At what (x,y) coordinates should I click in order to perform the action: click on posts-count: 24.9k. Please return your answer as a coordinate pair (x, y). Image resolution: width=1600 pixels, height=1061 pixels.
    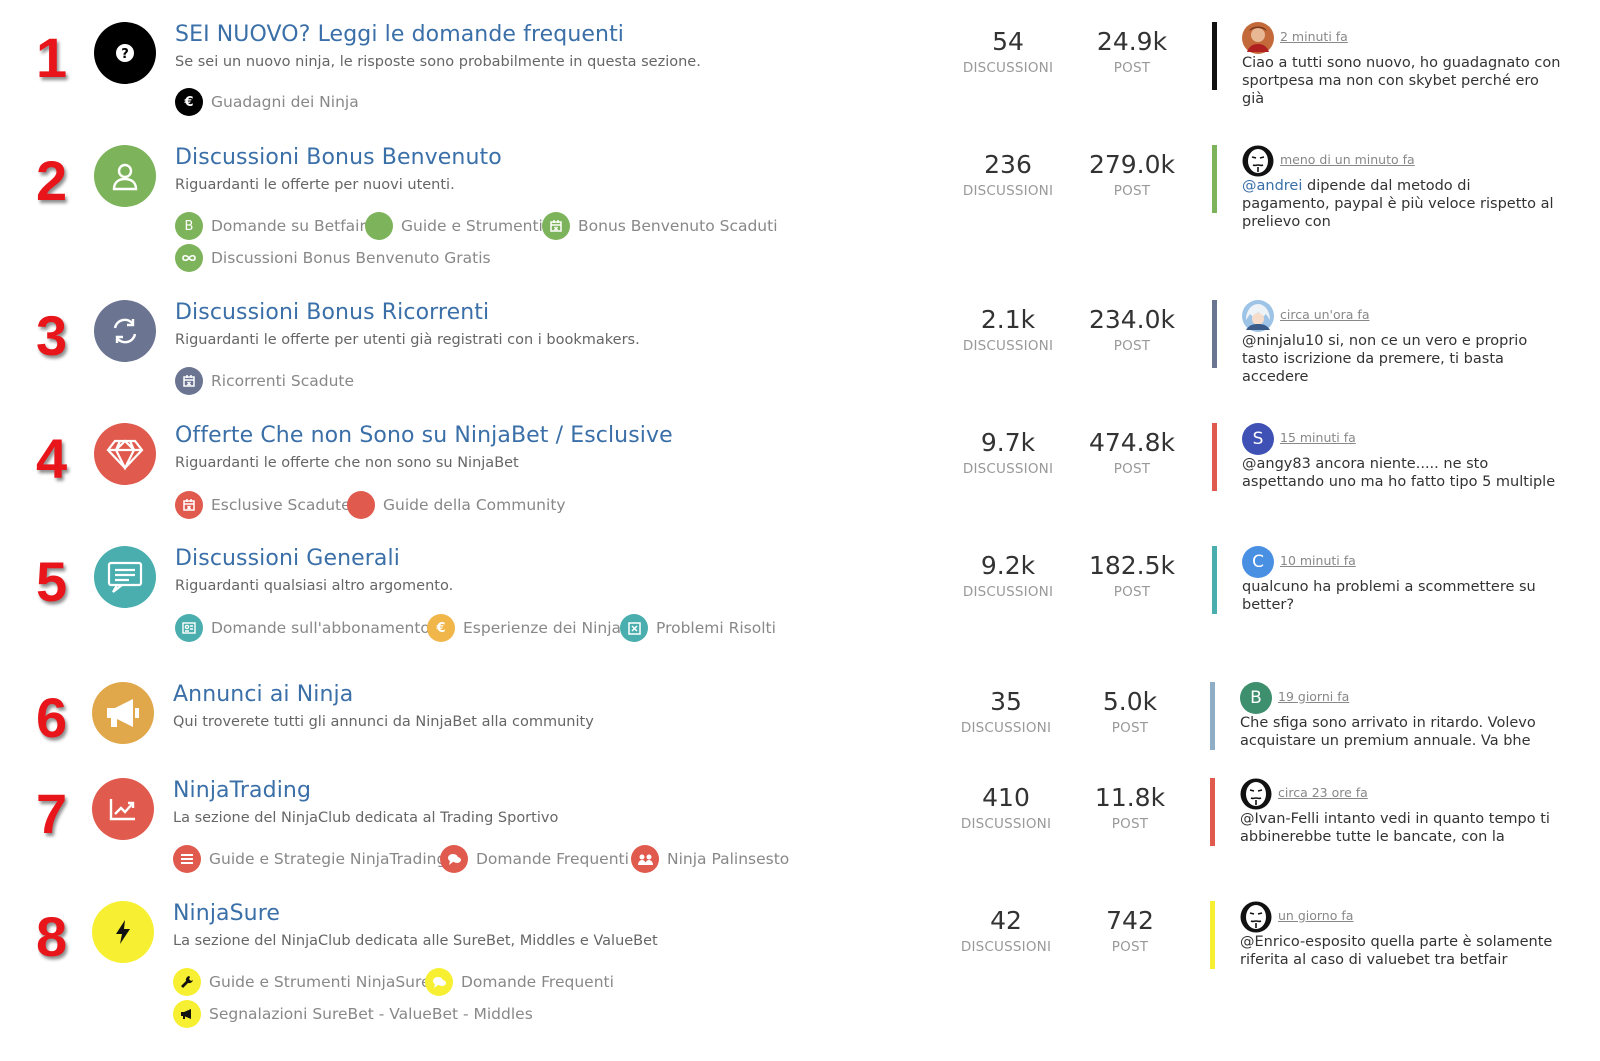
    Looking at the image, I should click on (1132, 41).